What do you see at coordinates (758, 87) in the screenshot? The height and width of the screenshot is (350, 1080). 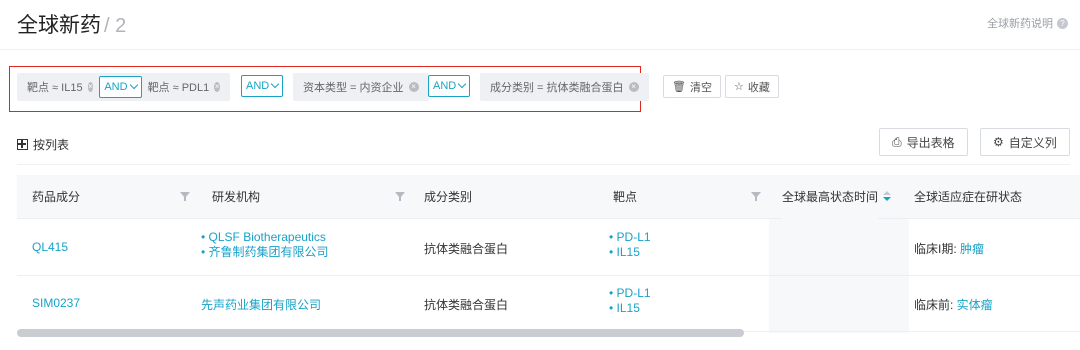 I see `save-label: 收藏` at bounding box center [758, 87].